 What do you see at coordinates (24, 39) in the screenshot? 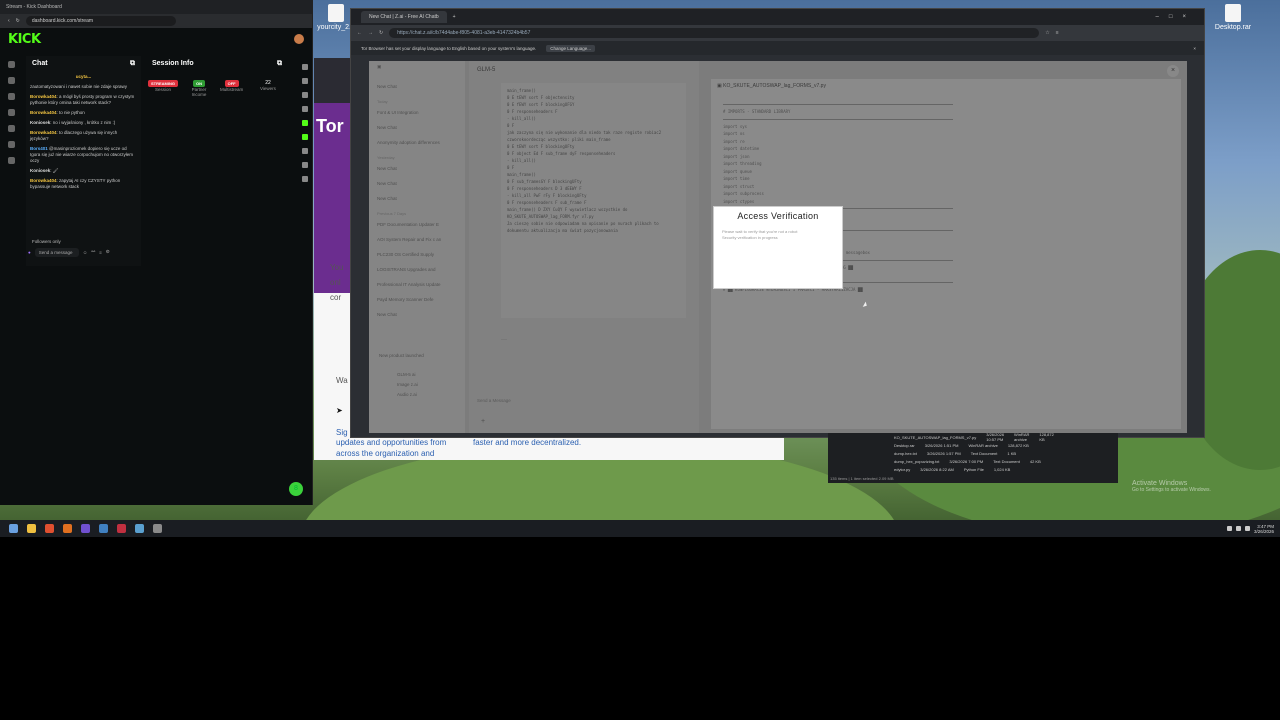
I see `kick-logo: KICK` at bounding box center [24, 39].